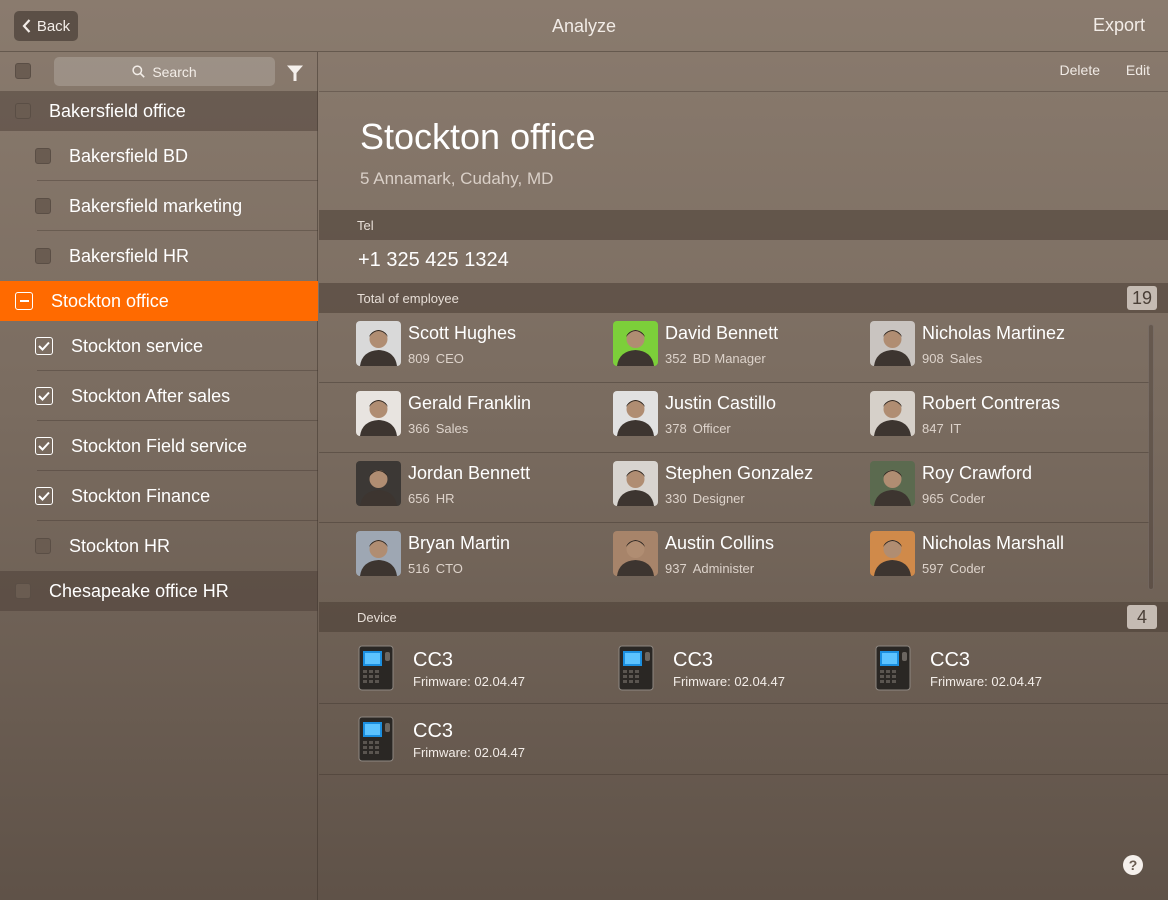  Describe the element at coordinates (739, 483) in the screenshot. I see `employee-info: Stephen Gonzalez 330 Designer` at that location.